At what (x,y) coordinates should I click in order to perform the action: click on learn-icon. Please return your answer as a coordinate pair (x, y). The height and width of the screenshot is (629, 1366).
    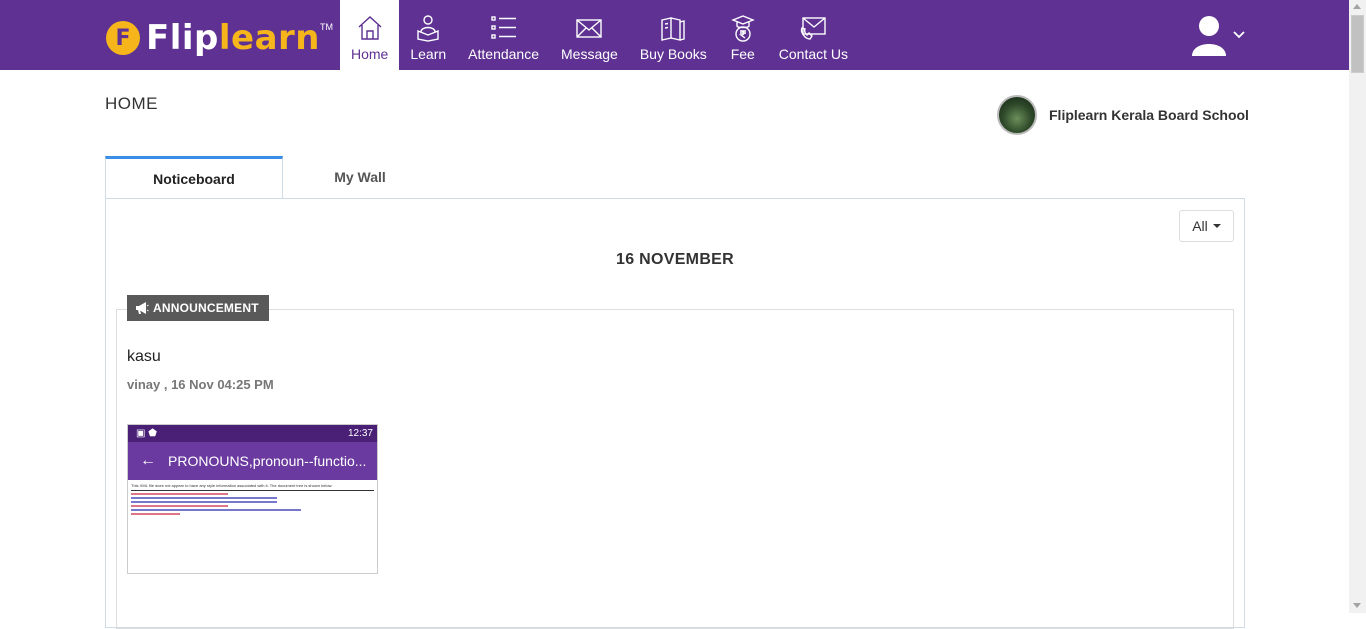
    Looking at the image, I should click on (428, 28).